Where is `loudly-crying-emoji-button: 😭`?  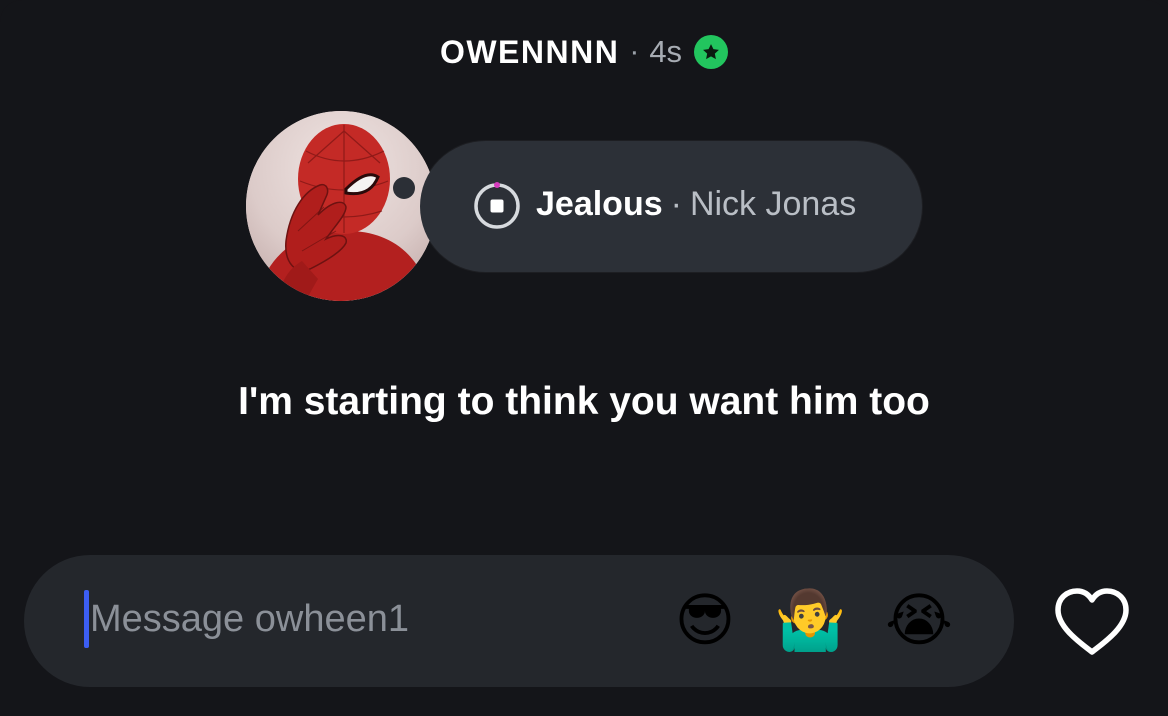 loudly-crying-emoji-button: 😭 is located at coordinates (919, 620).